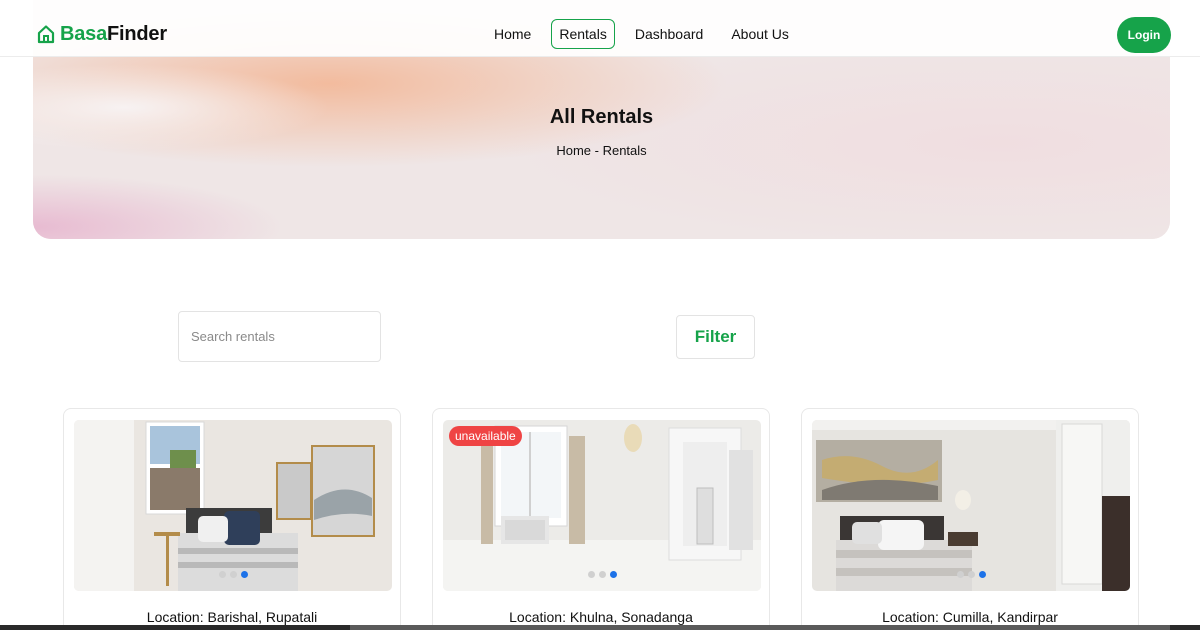 This screenshot has height=630, width=1200. What do you see at coordinates (84, 33) in the screenshot?
I see `brand-name-part1: Basa` at bounding box center [84, 33].